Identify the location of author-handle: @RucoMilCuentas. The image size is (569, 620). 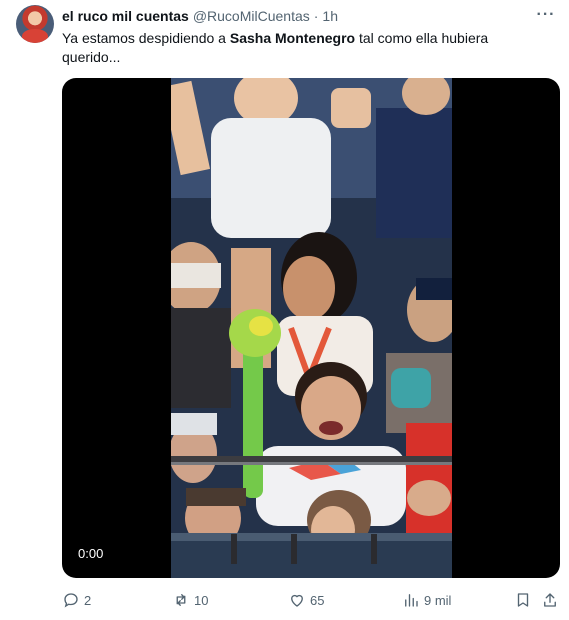
(251, 16).